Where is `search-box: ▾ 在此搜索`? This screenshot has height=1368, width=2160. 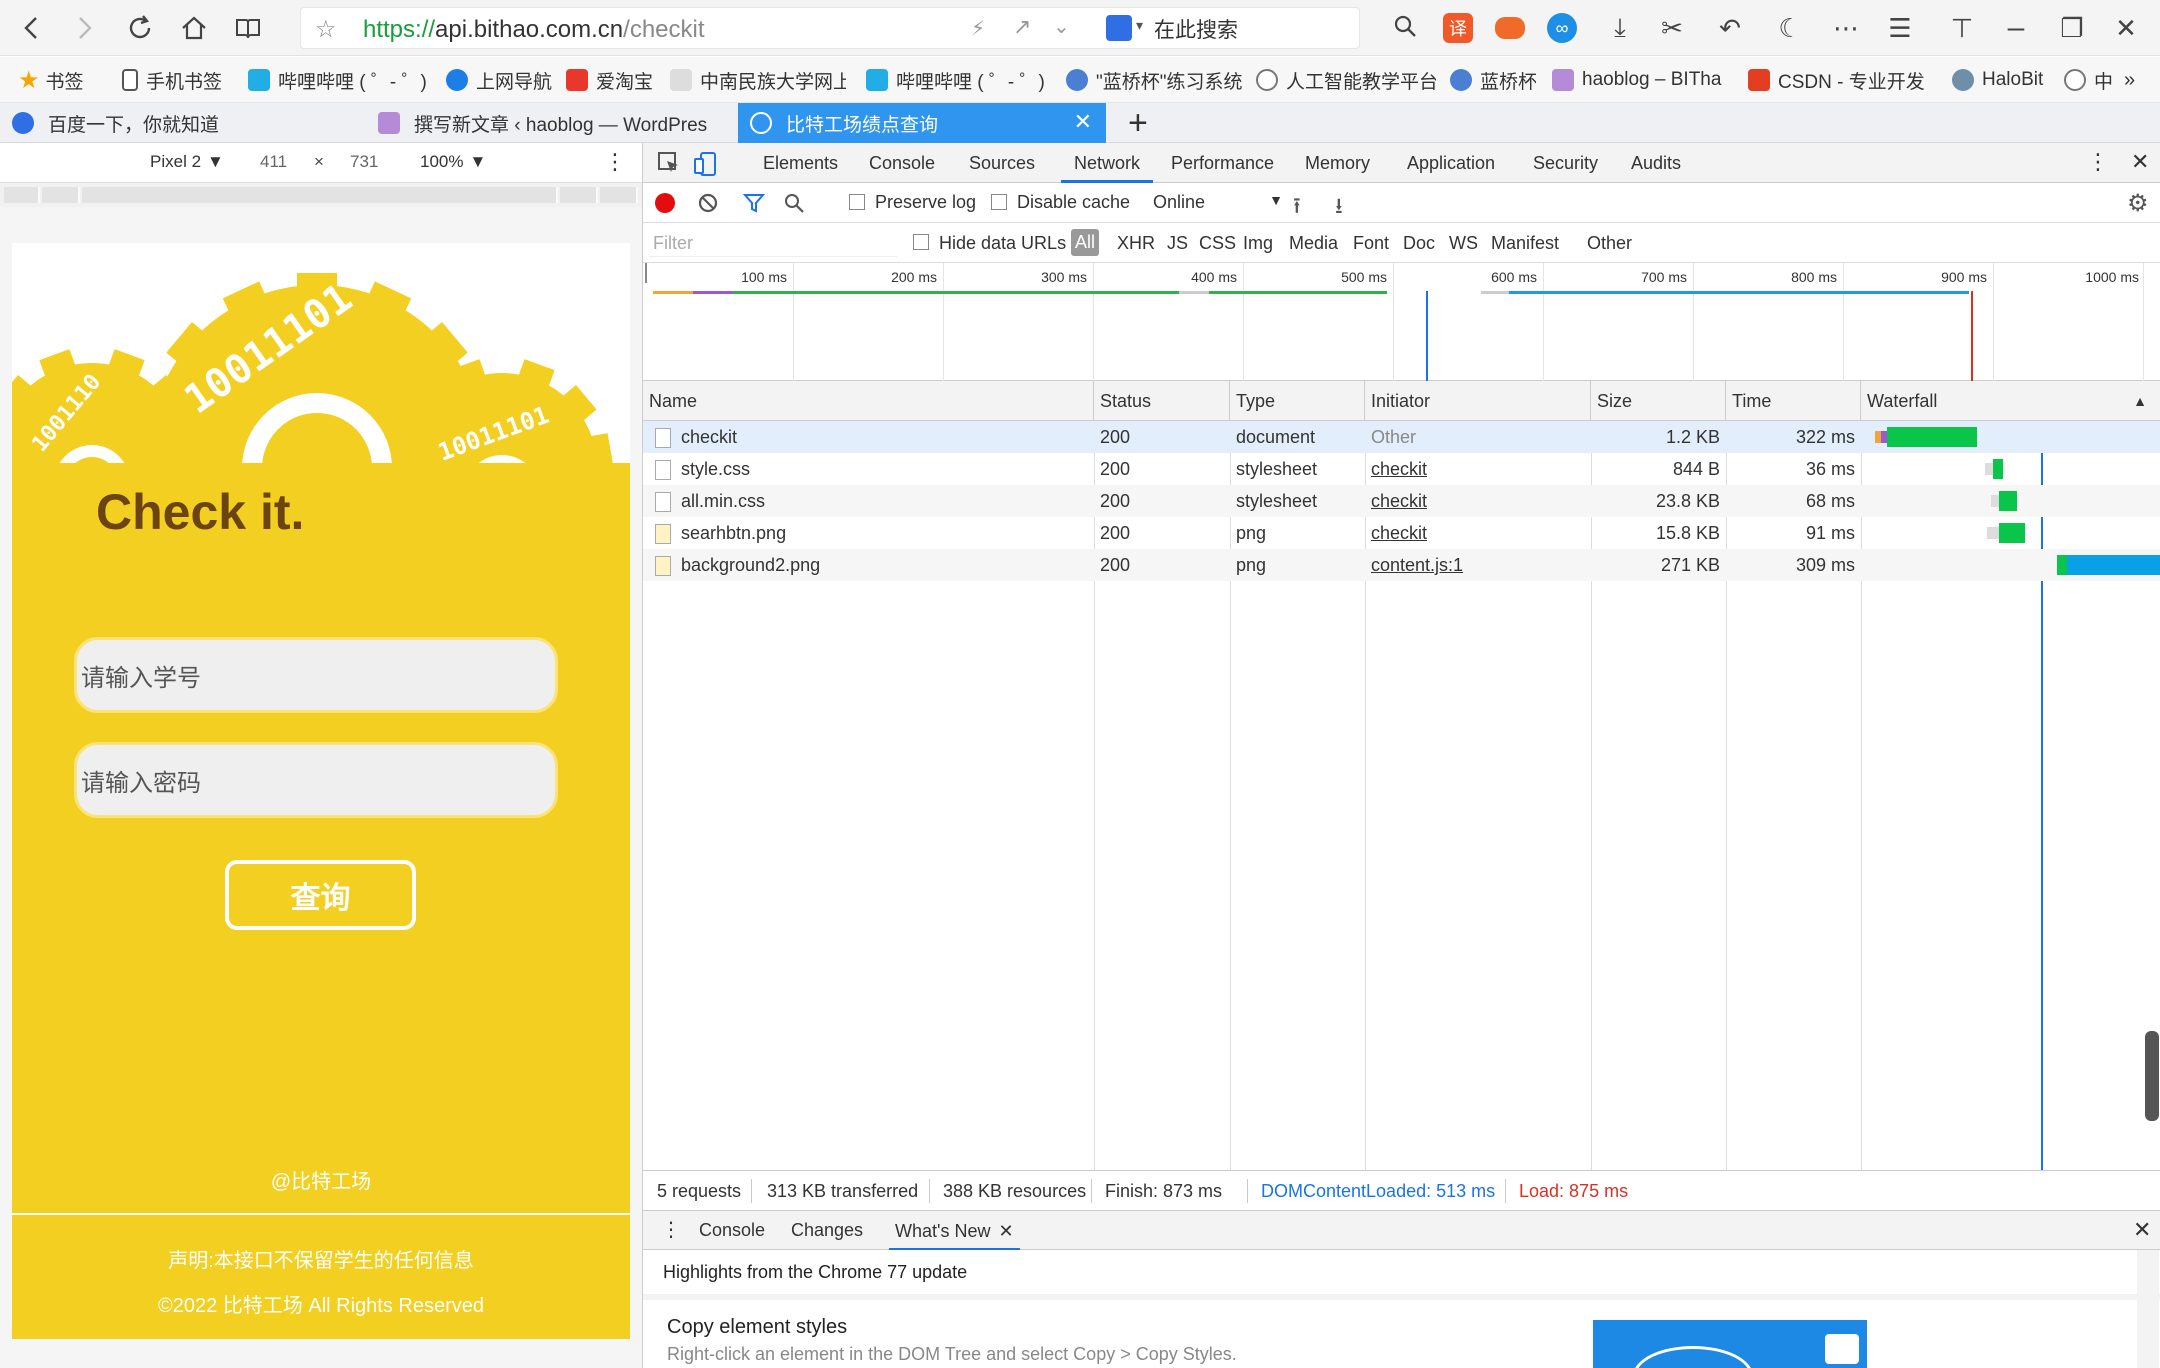
search-box: ▾ 在此搜索 is located at coordinates (1265, 28).